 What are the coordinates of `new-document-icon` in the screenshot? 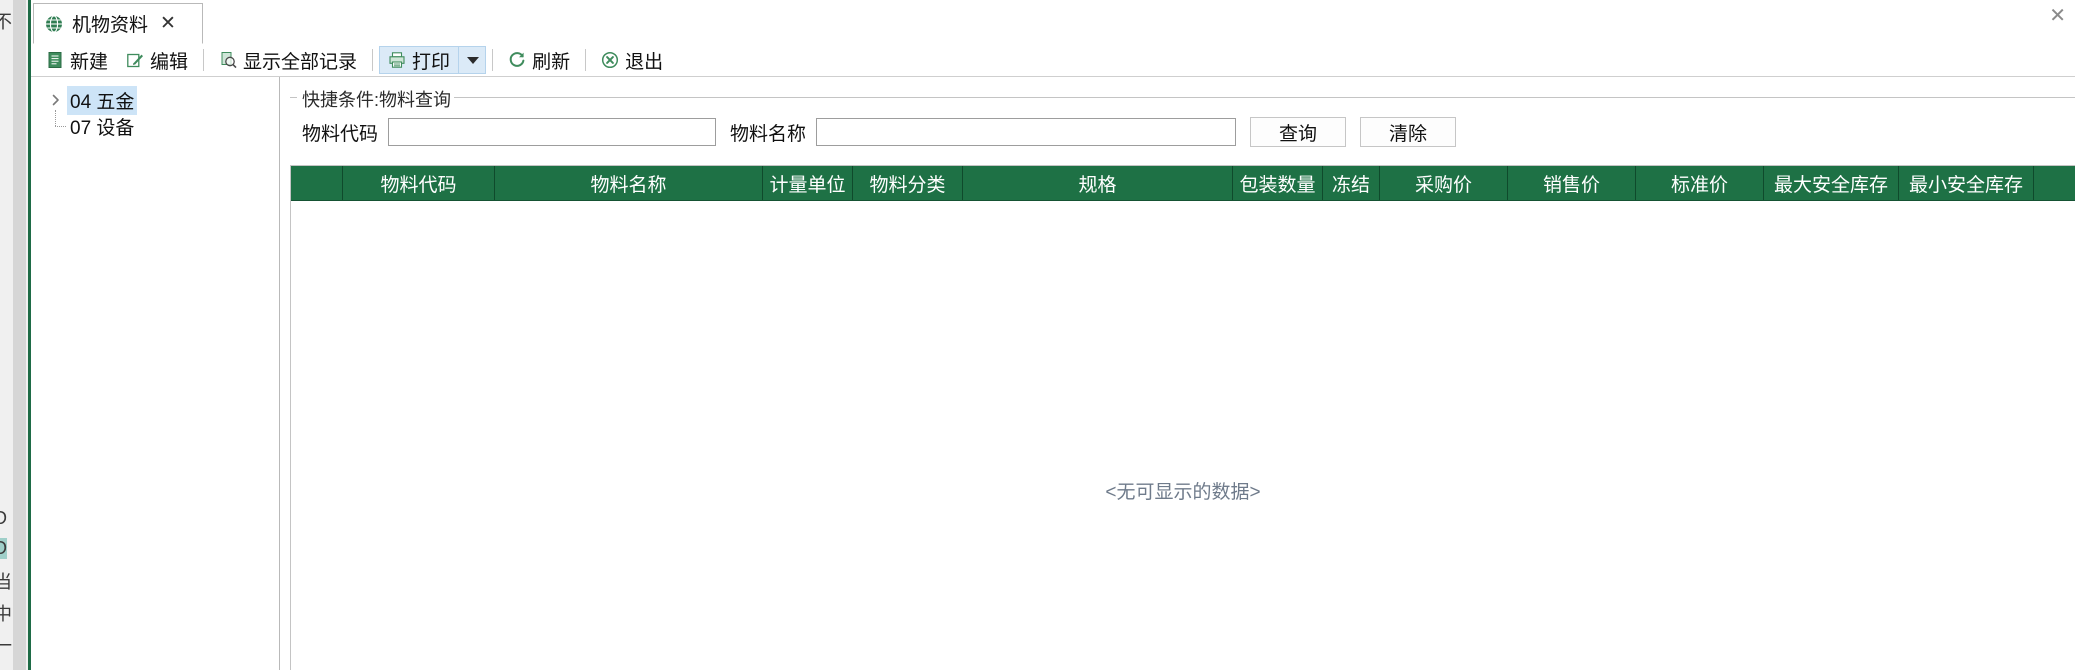 It's located at (55, 60).